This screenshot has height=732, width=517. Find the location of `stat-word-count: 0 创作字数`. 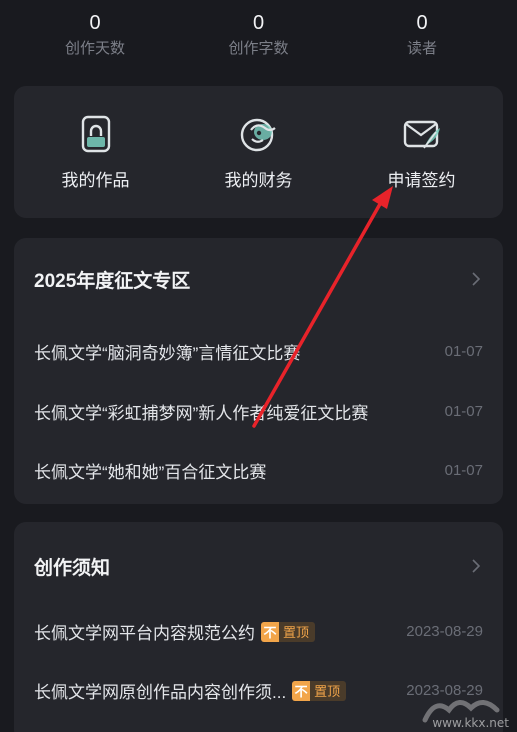

stat-word-count: 0 创作字数 is located at coordinates (259, 39).